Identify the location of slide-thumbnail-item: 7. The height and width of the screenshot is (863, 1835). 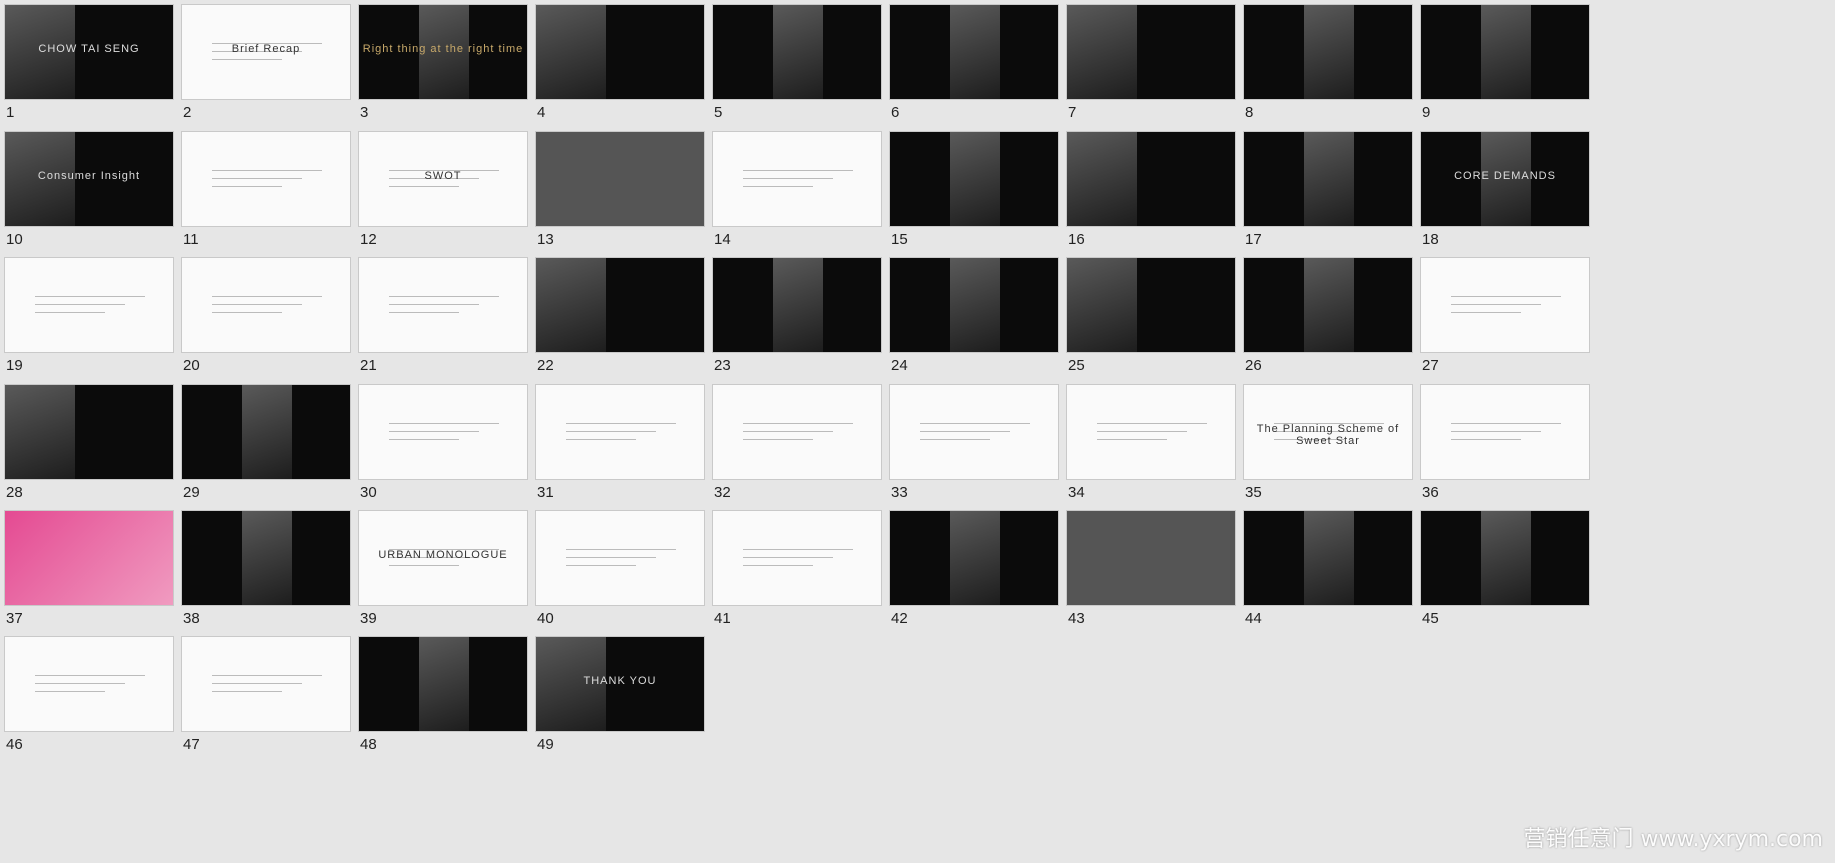
(1151, 62).